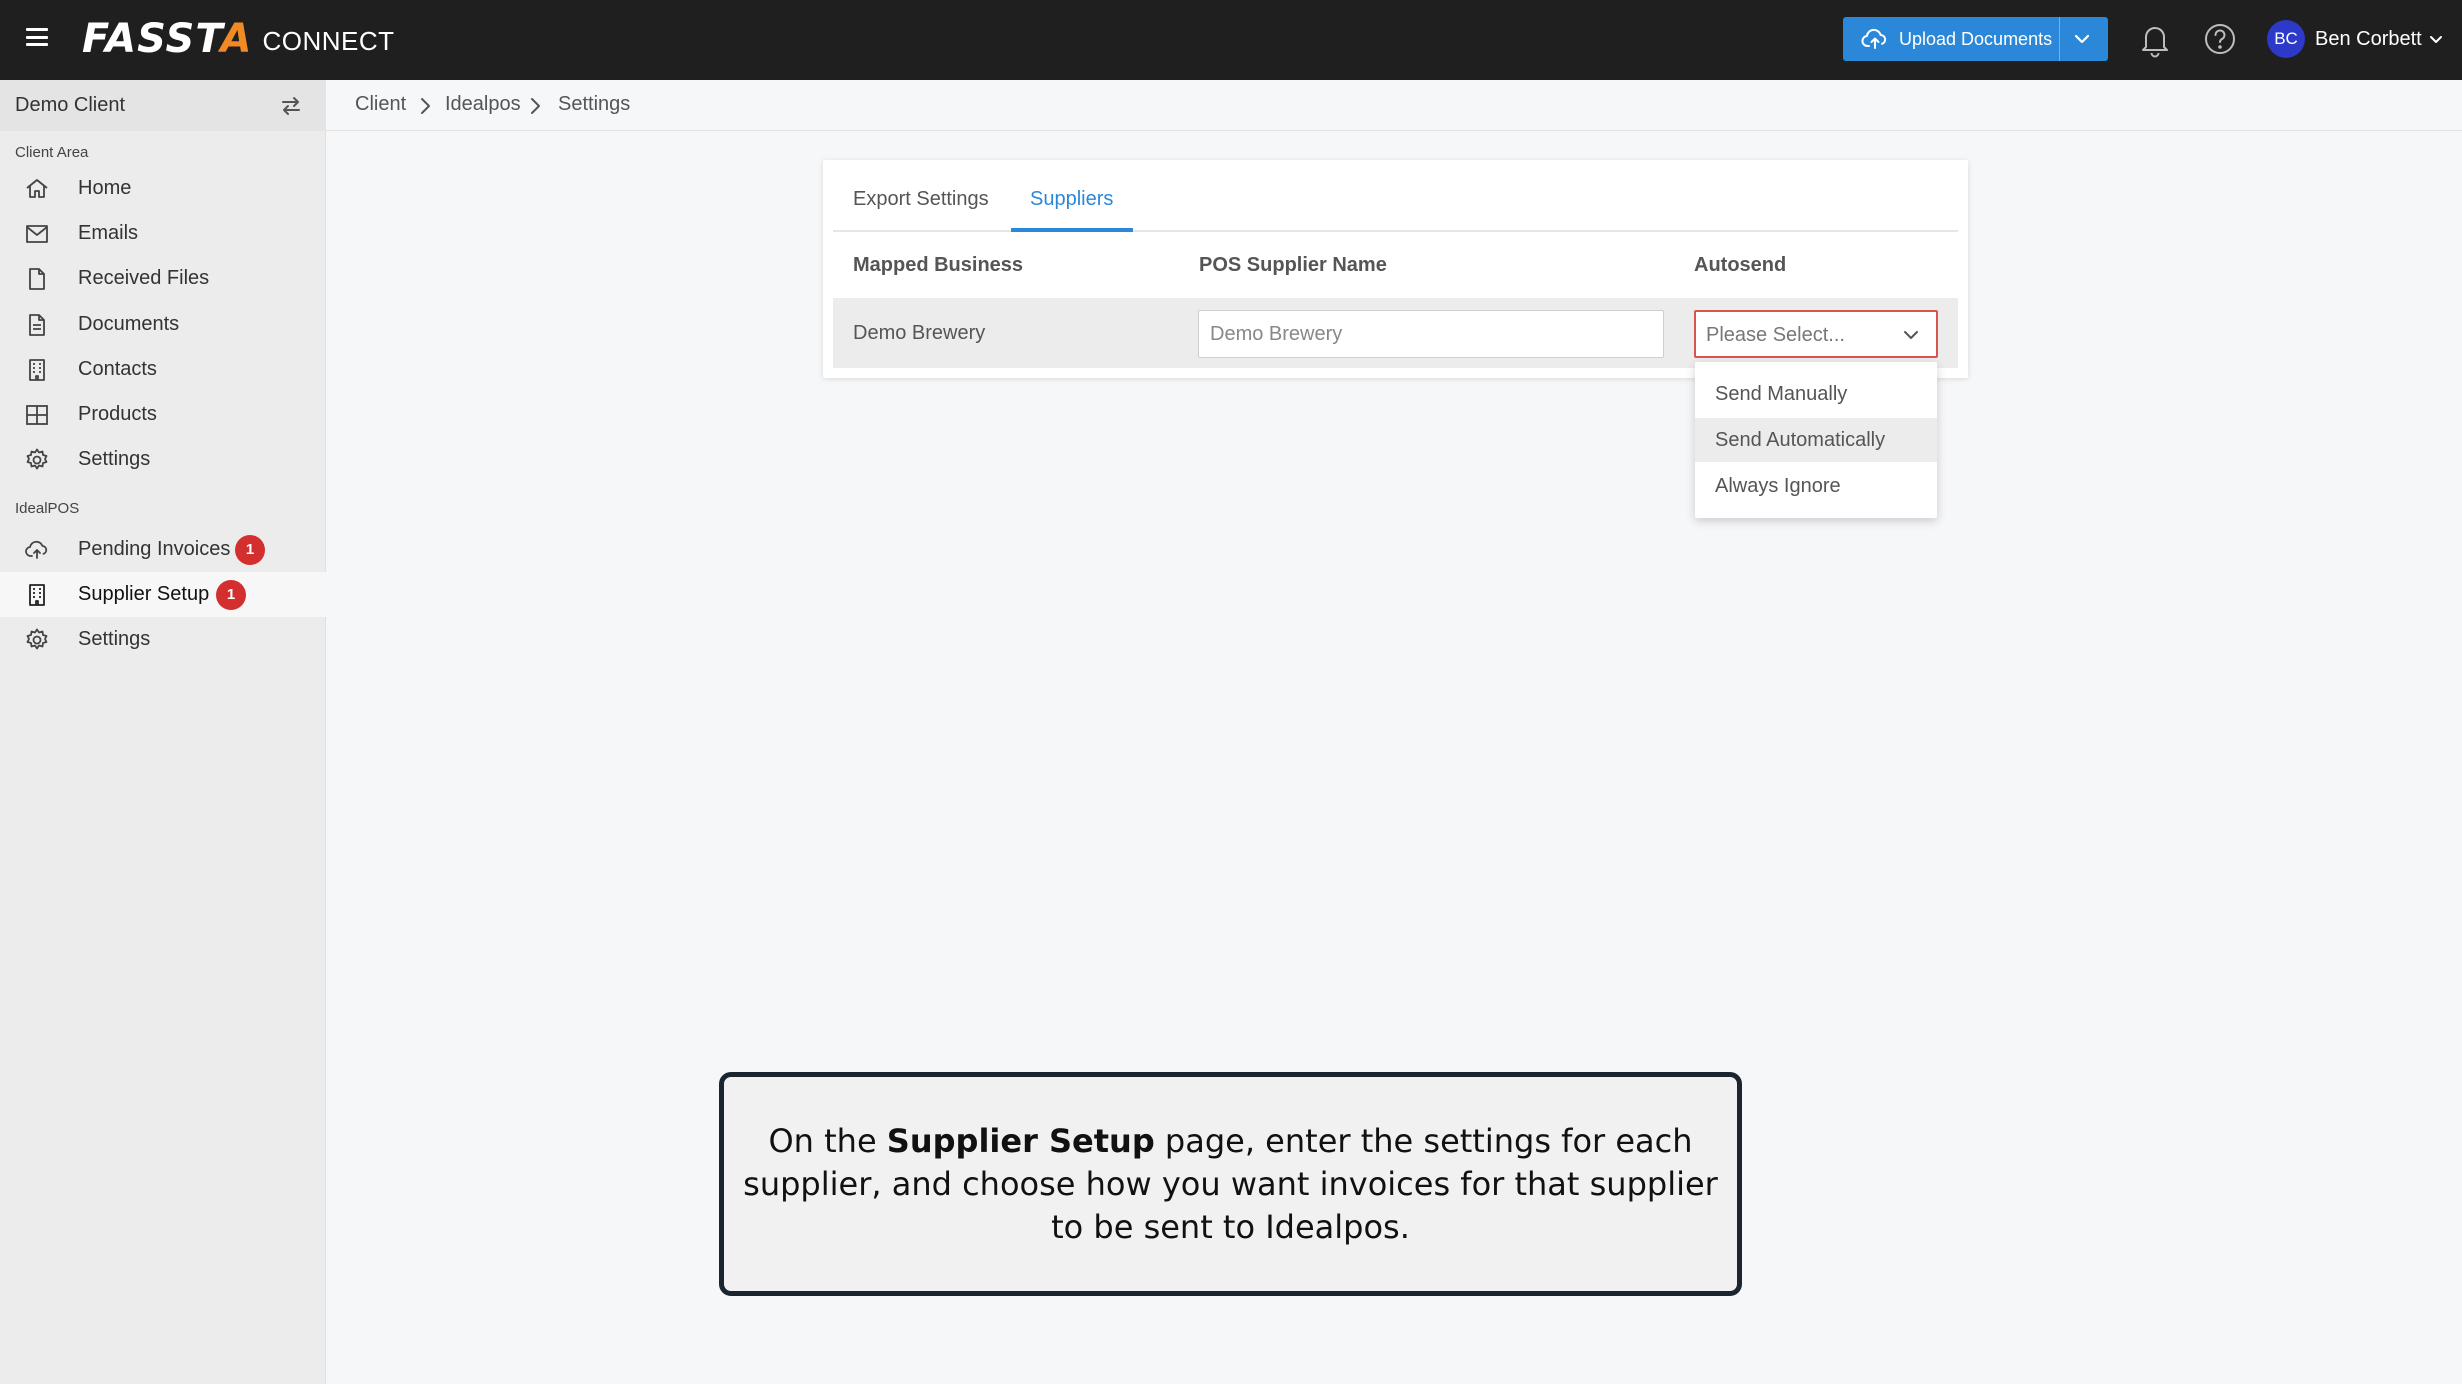 This screenshot has height=1384, width=2462. I want to click on home-icon, so click(37, 188).